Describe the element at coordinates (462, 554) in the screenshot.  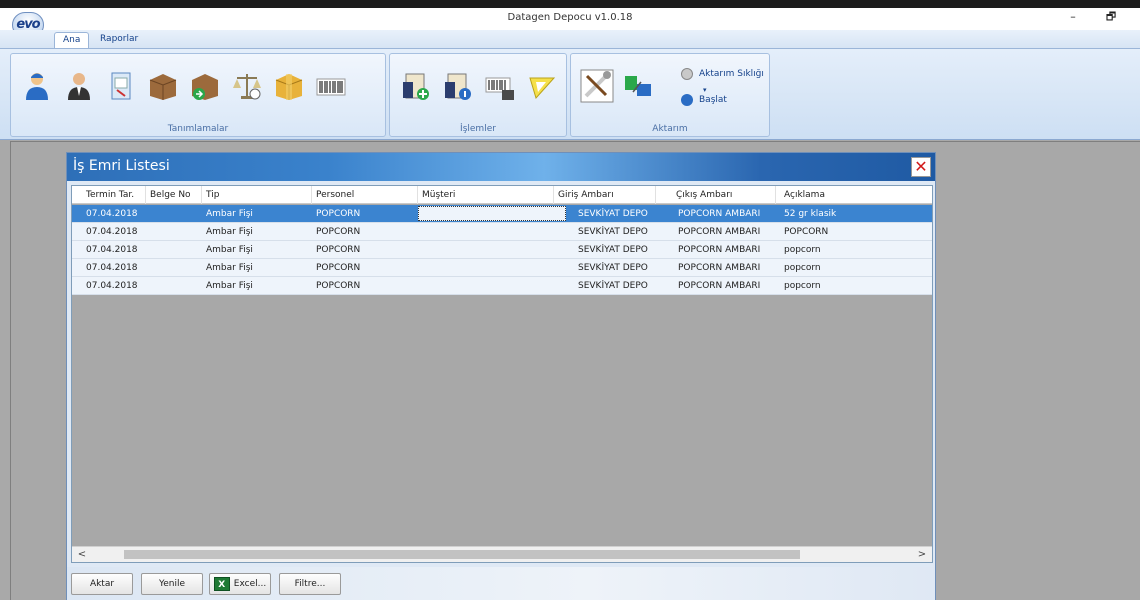
I see `scroll-thumb` at that location.